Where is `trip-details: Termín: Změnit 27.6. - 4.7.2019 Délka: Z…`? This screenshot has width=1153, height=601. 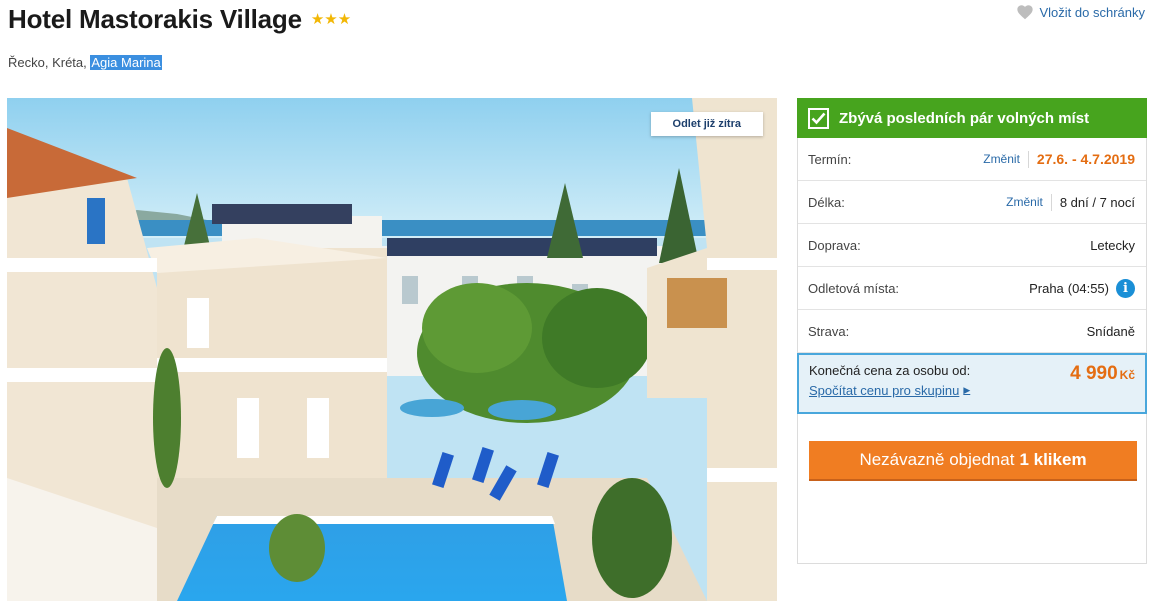
trip-details: Termín: Změnit 27.6. - 4.7.2019 Délka: Z… is located at coordinates (972, 245).